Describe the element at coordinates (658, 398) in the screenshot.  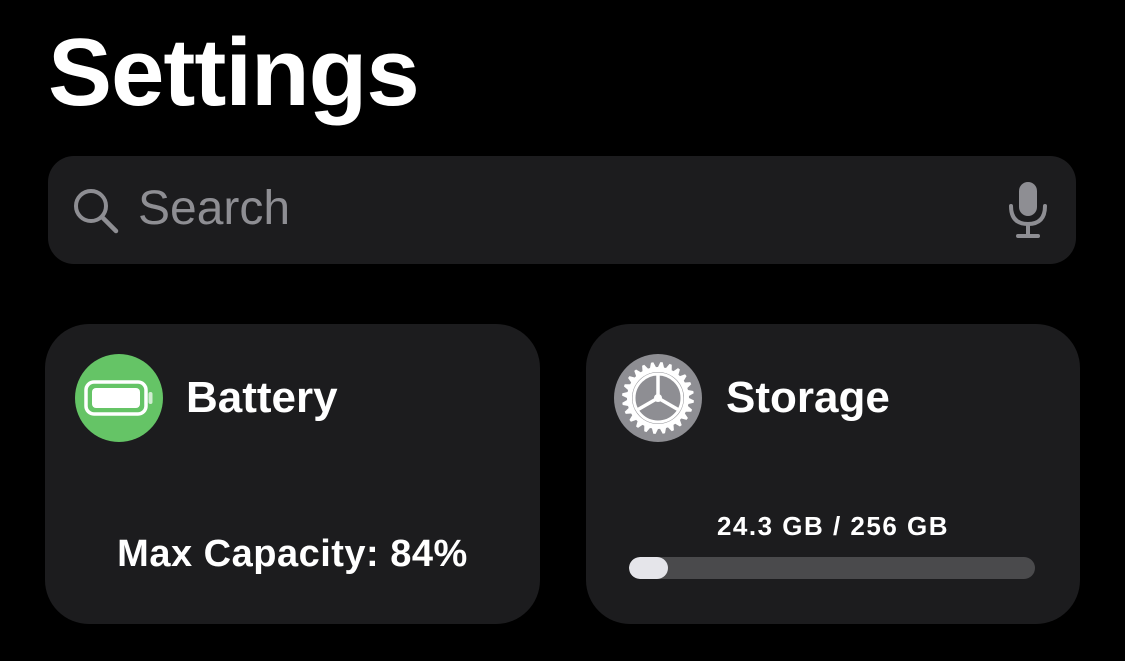
I see `gear-icon` at that location.